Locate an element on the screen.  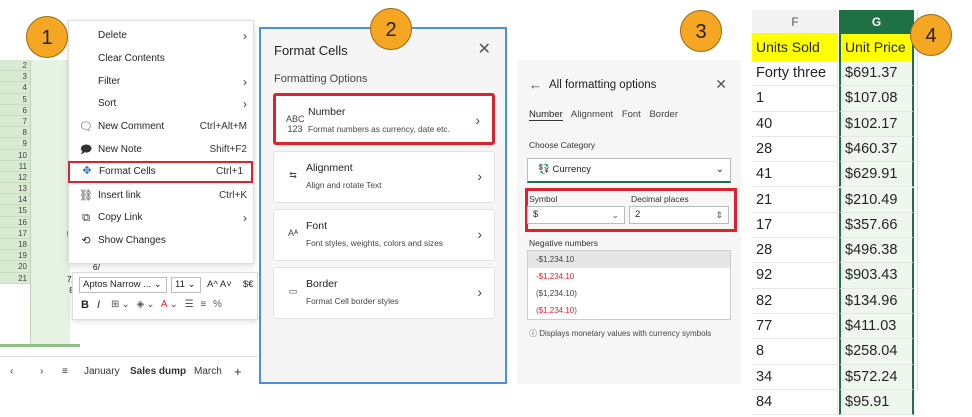
format-tools-icons: ⊞⌄ ◈⌄ A⌄ ☰ ≡ % is located at coordinates (167, 304).